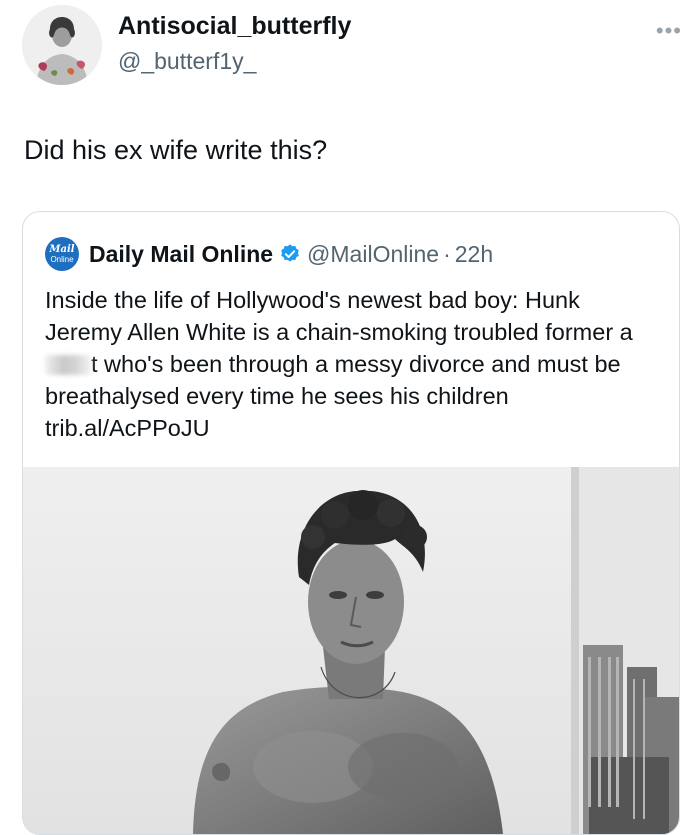 This screenshot has width=700, height=835. What do you see at coordinates (234, 26) in the screenshot?
I see `author-name: Antisocial_butterfly` at bounding box center [234, 26].